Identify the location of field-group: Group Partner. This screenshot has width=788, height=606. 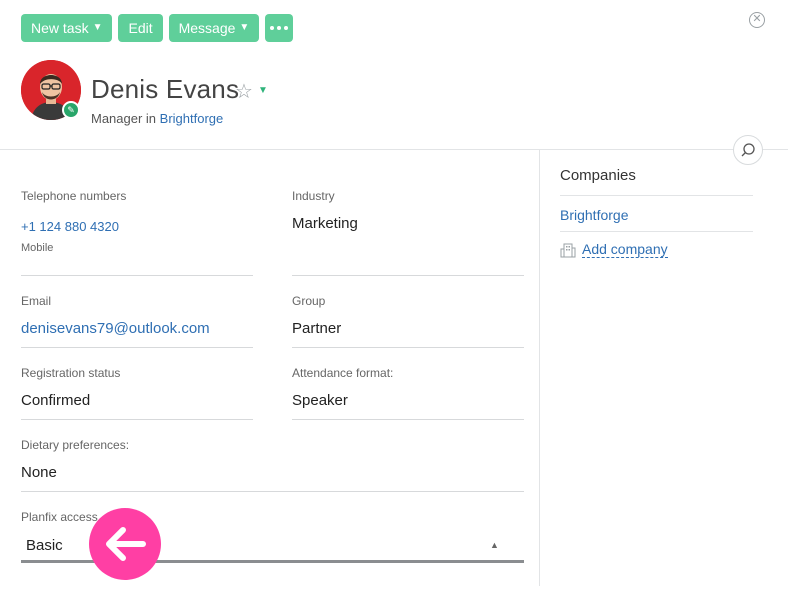
(316, 315).